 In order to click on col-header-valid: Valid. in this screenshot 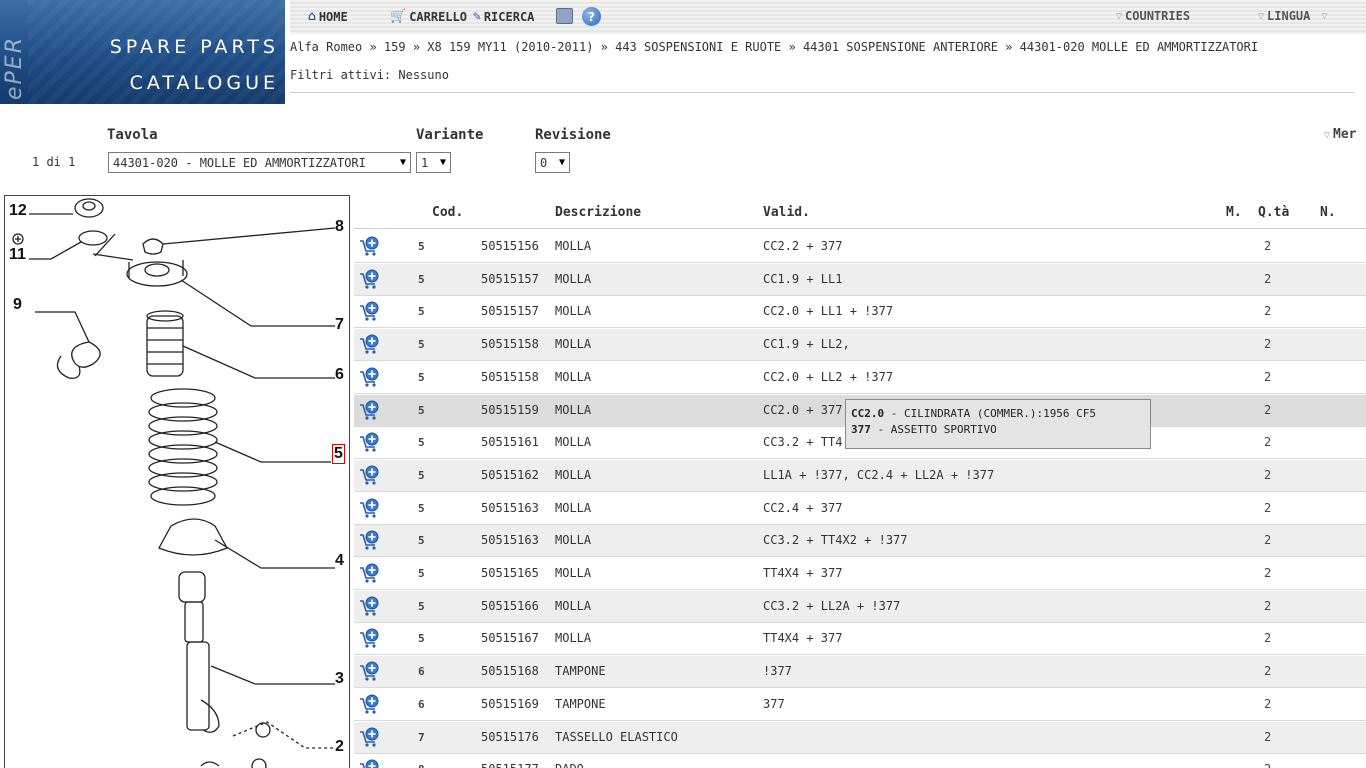, I will do `click(786, 212)`.